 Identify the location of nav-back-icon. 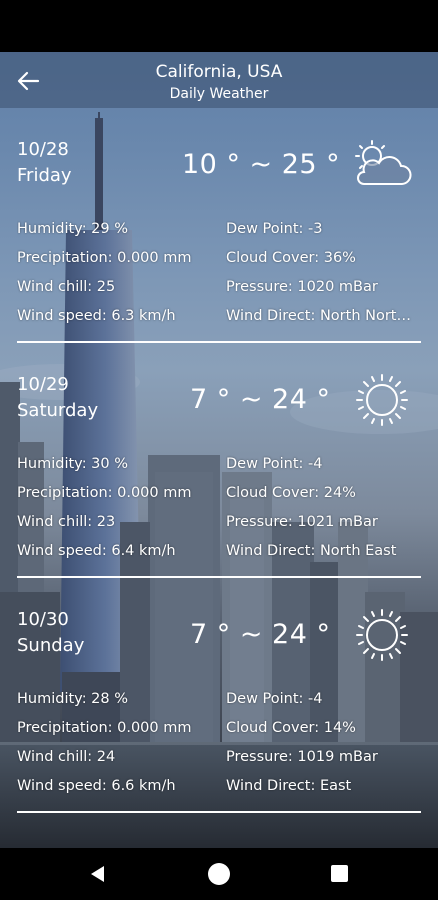
(98, 874).